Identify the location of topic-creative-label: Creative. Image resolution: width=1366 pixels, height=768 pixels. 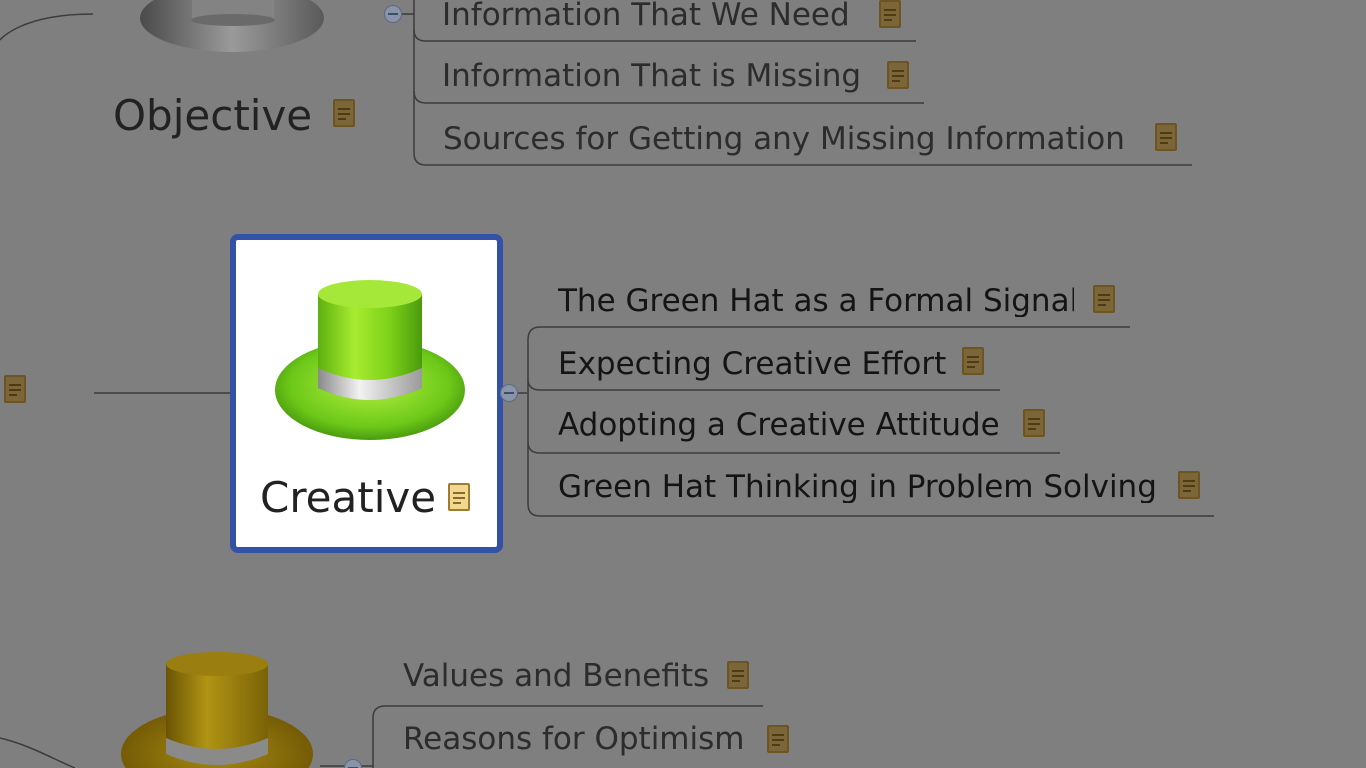
(348, 497).